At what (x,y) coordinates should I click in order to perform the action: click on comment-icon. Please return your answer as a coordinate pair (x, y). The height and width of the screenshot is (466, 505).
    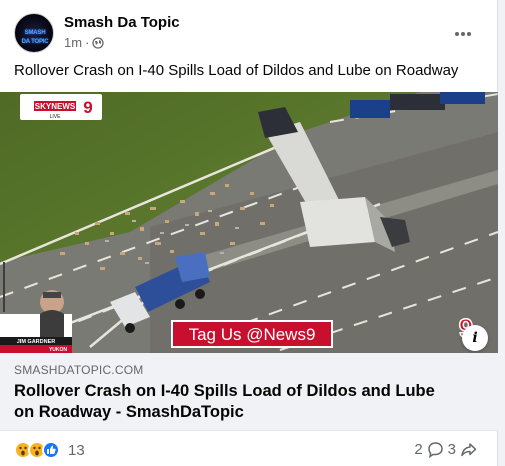
    Looking at the image, I should click on (435, 449).